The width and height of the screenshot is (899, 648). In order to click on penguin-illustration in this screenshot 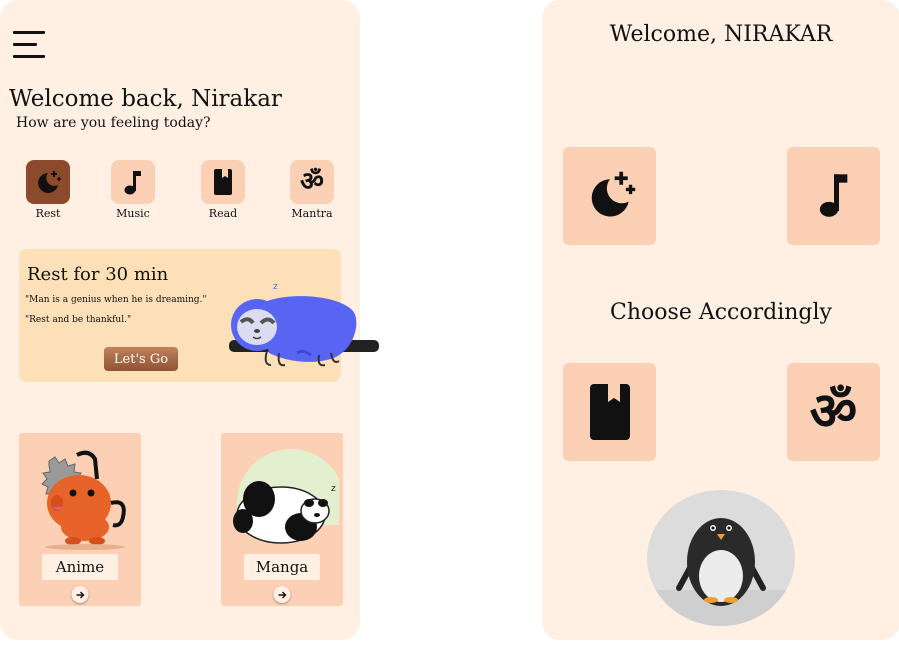, I will do `click(721, 558)`.